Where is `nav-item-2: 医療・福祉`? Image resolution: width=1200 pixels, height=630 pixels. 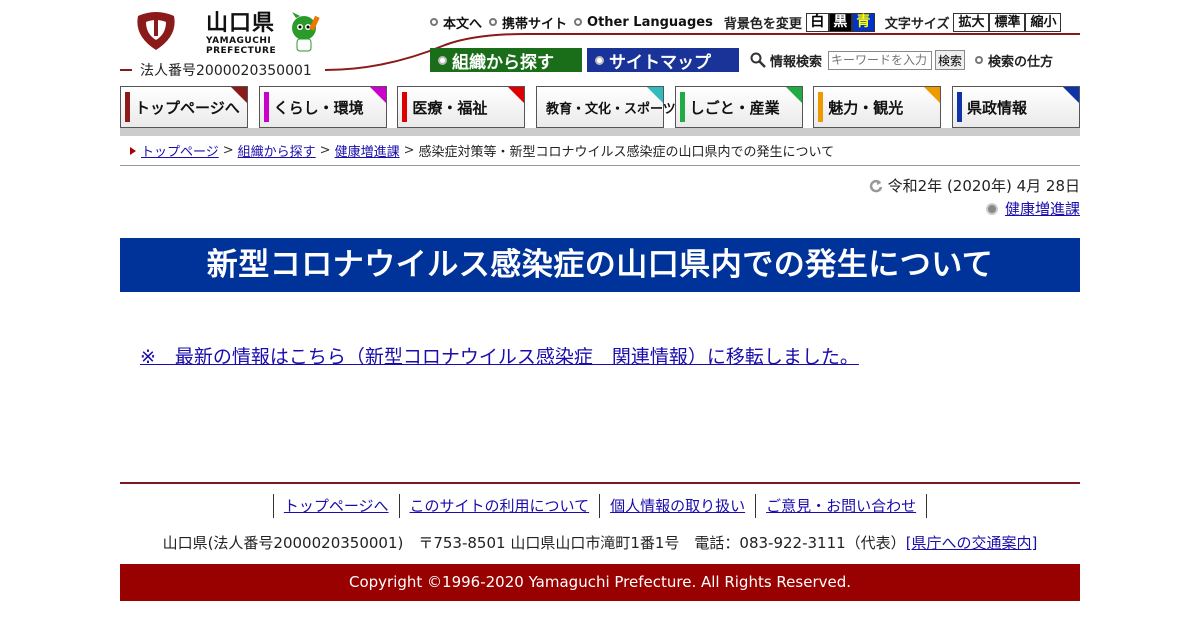
nav-item-2: 医療・福祉 is located at coordinates (461, 107).